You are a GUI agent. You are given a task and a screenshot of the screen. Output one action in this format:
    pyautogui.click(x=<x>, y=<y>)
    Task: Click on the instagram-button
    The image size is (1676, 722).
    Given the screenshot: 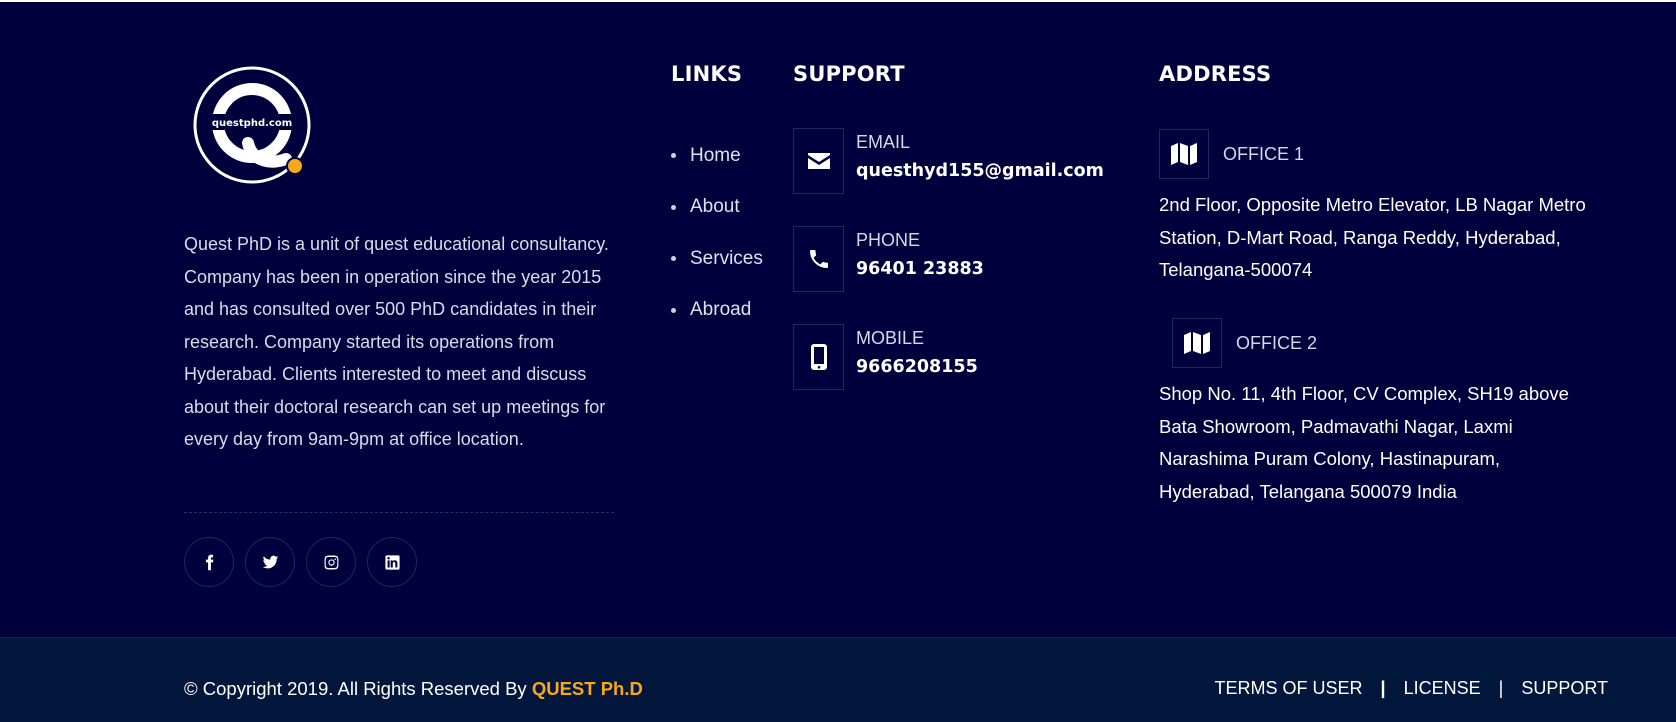 What is the action you would take?
    pyautogui.click(x=331, y=562)
    